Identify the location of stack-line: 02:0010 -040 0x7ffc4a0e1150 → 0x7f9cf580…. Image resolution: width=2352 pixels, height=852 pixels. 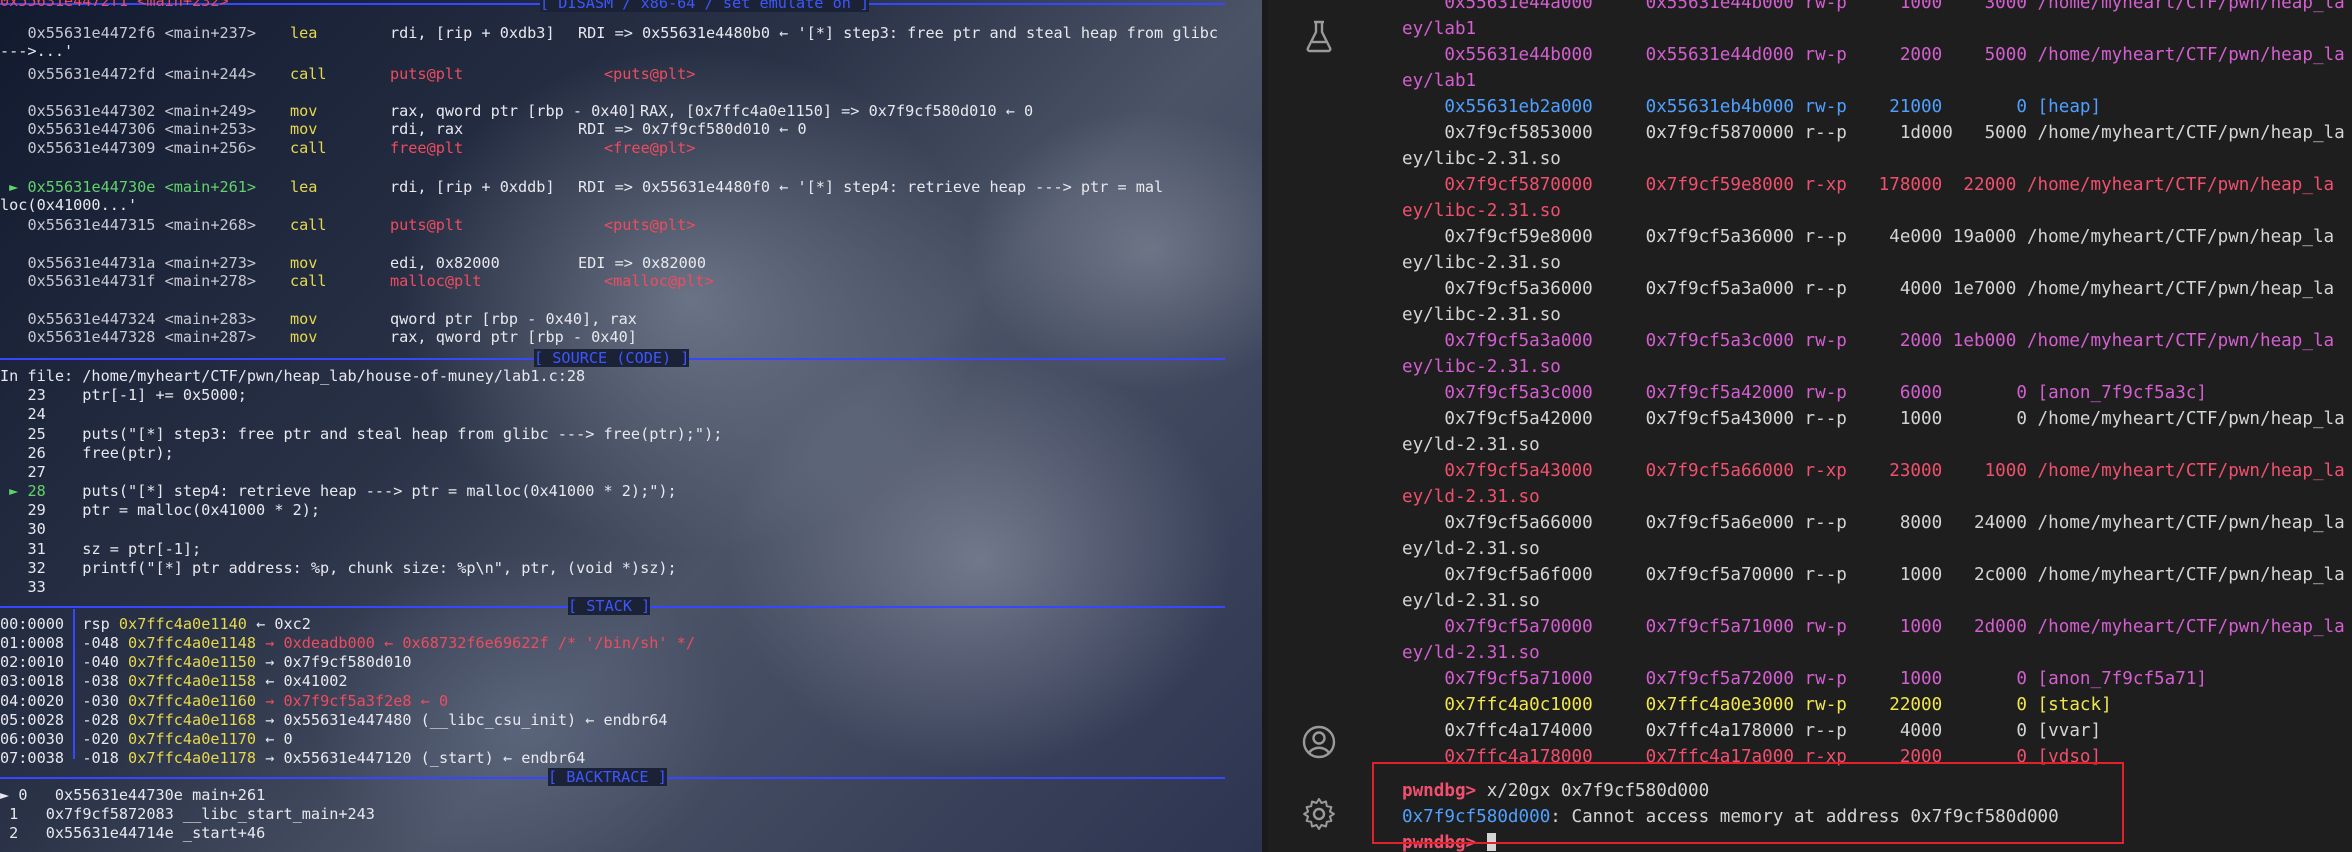
(206, 662).